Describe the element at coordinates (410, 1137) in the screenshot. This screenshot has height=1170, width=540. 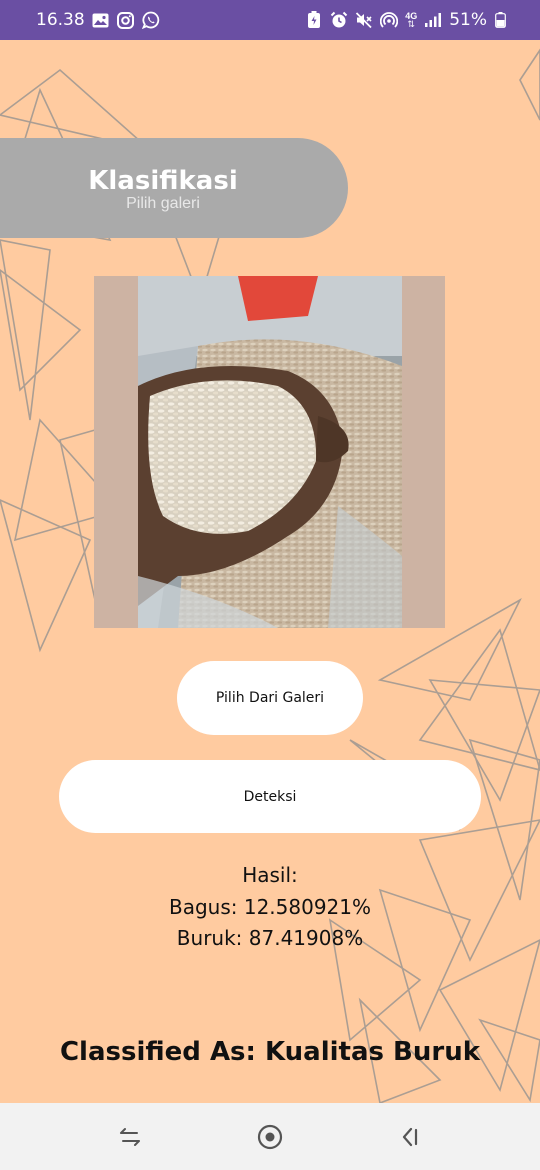
I see `back-icon` at that location.